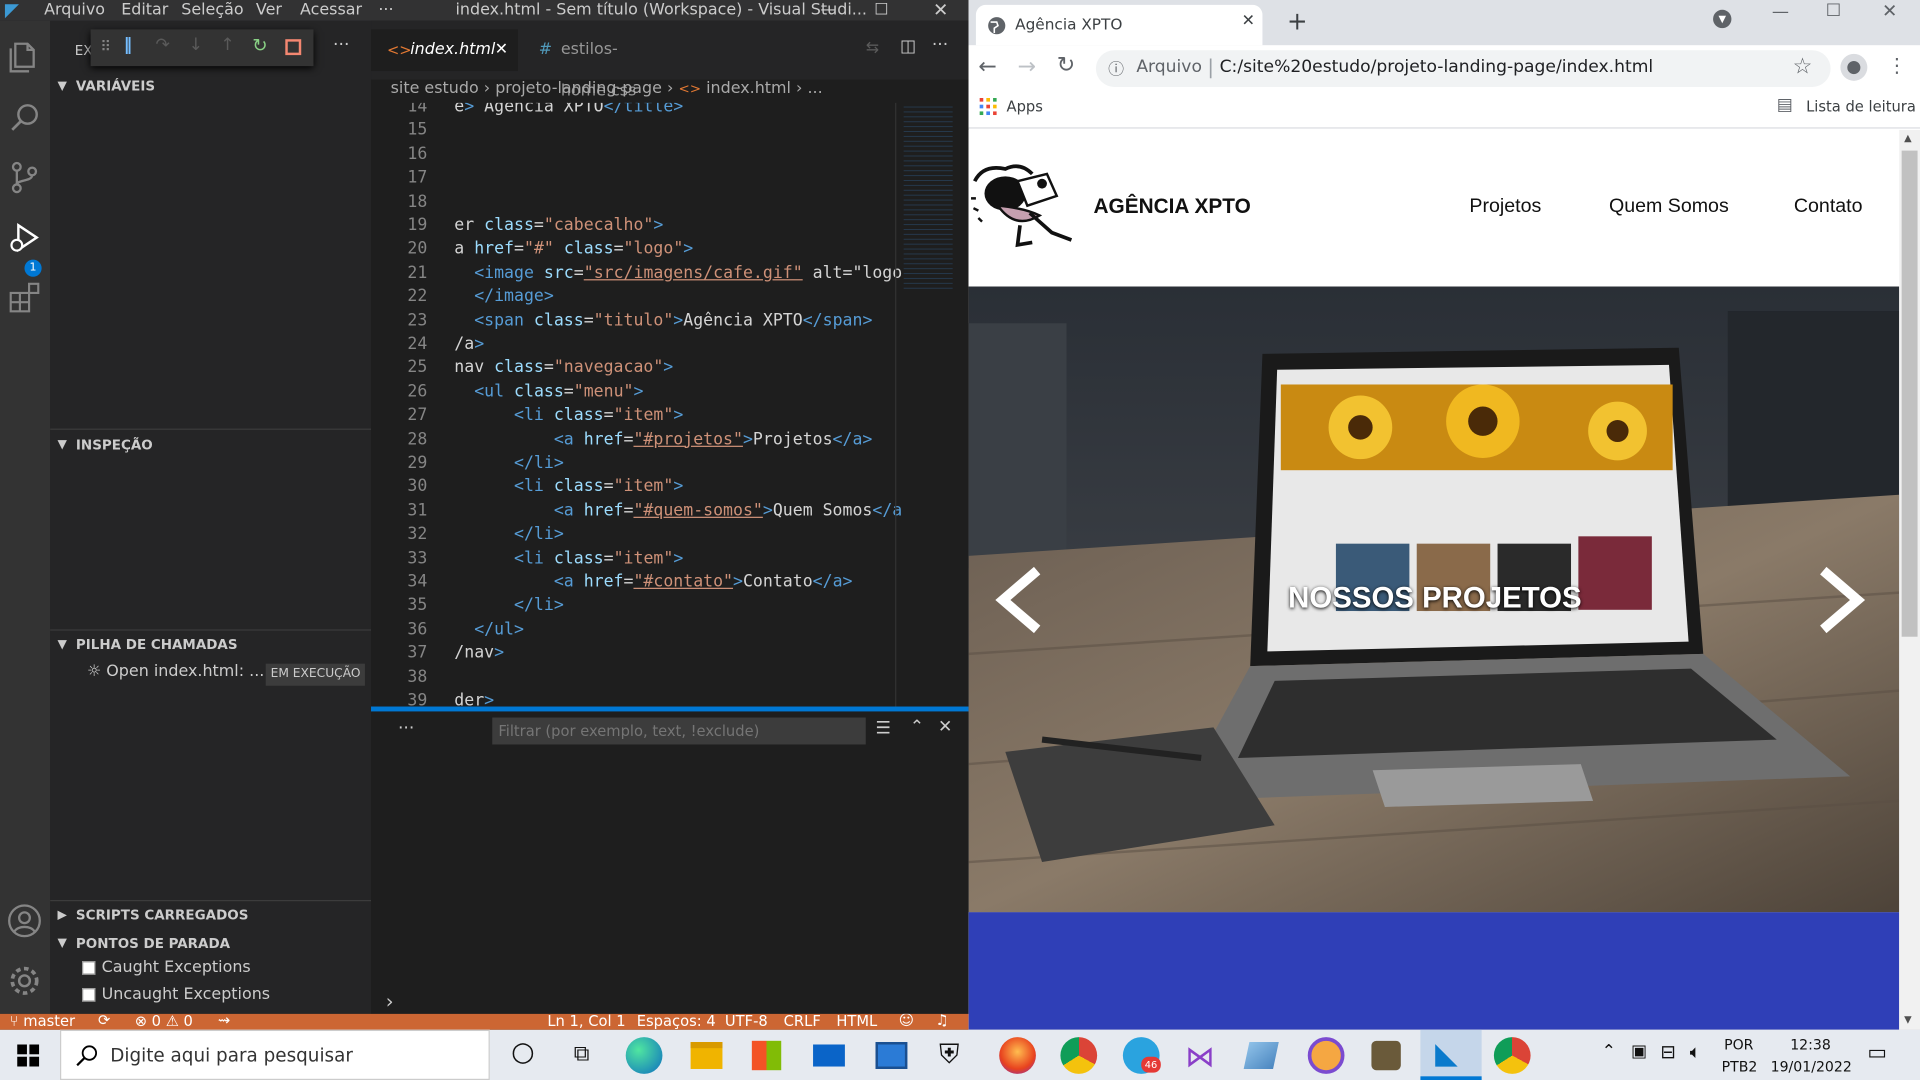  Describe the element at coordinates (24, 920) in the screenshot. I see `account-icon` at that location.